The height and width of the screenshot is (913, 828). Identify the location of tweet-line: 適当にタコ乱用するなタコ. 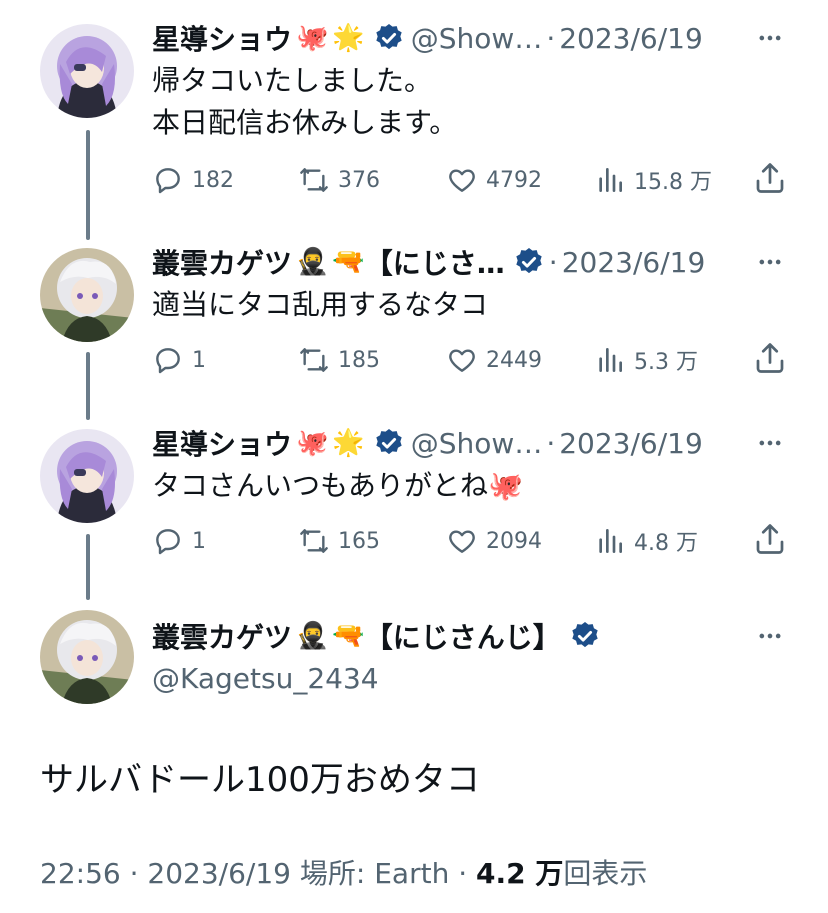
(320, 304).